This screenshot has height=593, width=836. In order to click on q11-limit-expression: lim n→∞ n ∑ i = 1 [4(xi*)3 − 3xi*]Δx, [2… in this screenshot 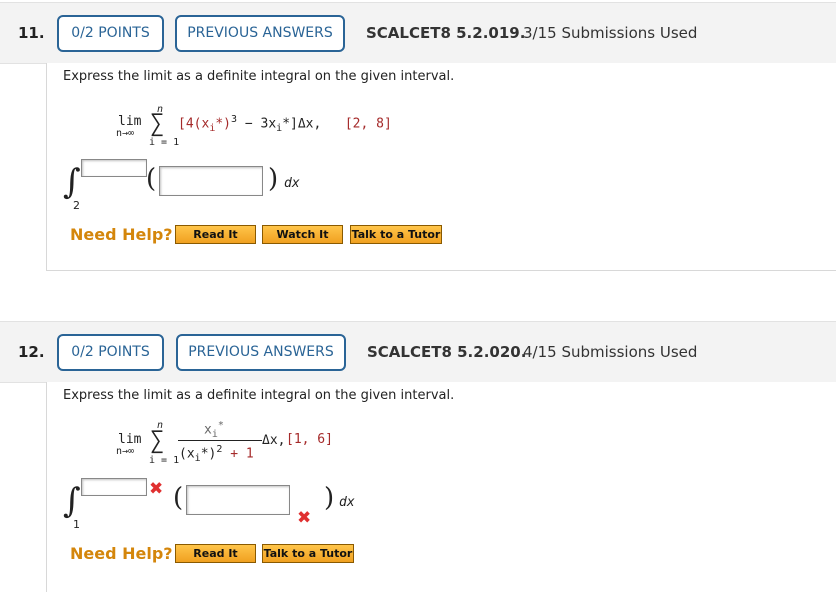, I will do `click(254, 129)`.